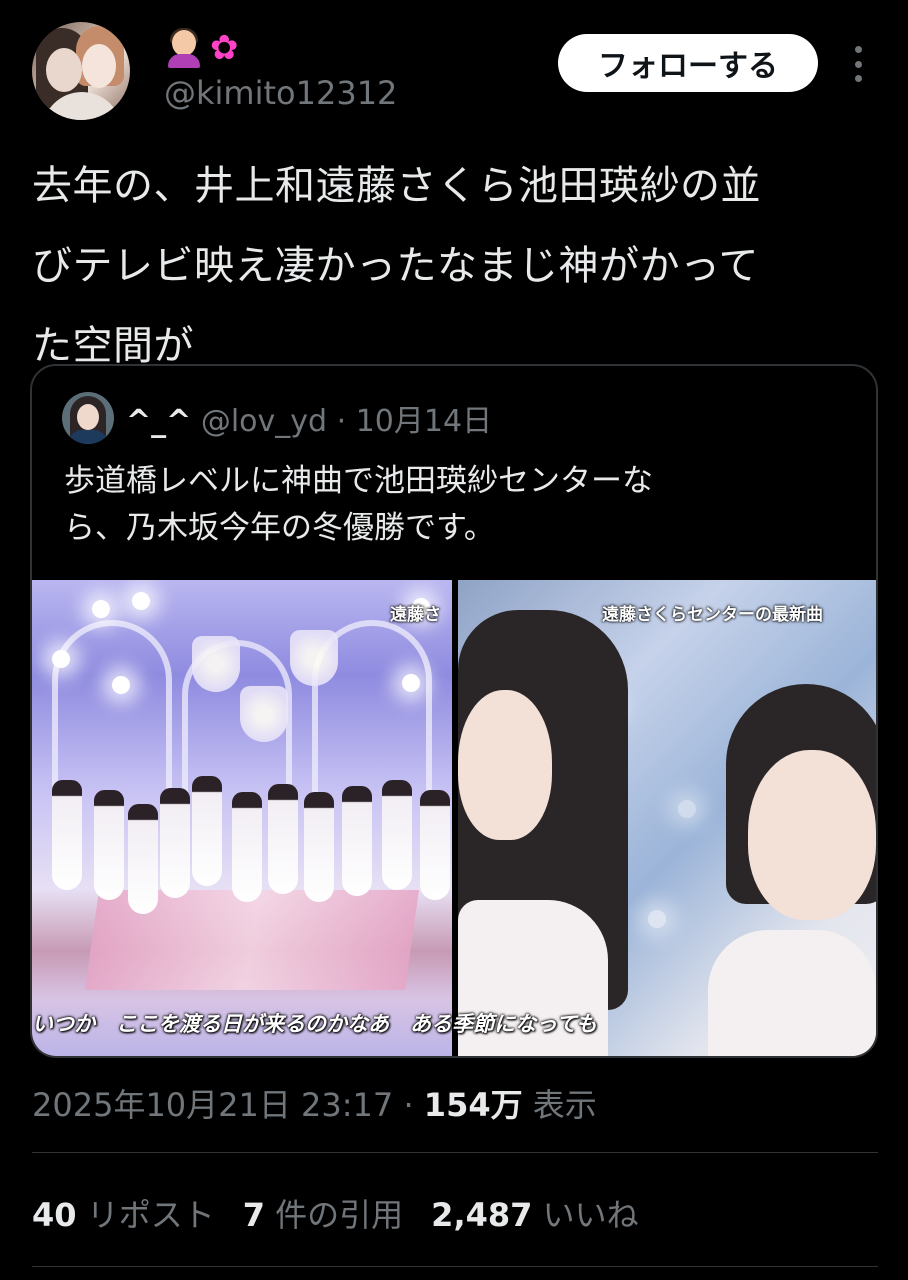  What do you see at coordinates (396, 186) in the screenshot?
I see `tweet-text-line: 去年の、井上和遠藤さくら池田瑛紗の並` at bounding box center [396, 186].